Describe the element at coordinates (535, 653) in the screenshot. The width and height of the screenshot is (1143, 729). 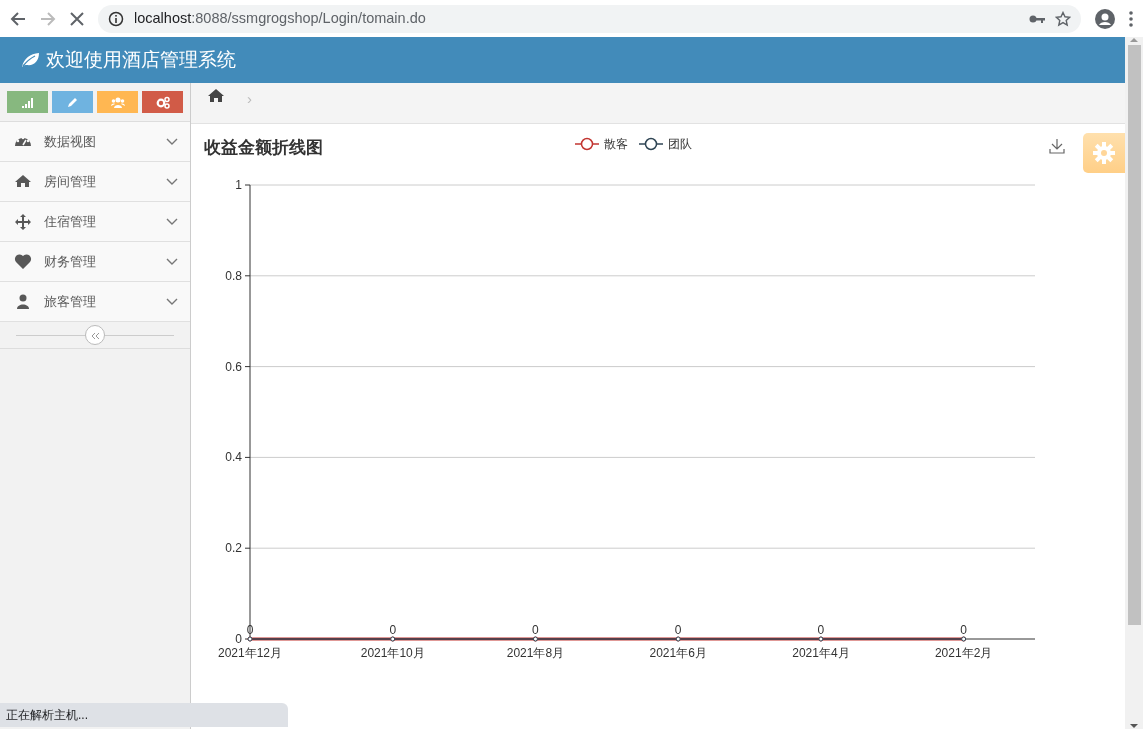
I see `axis-tick-label: 2021年8月` at that location.